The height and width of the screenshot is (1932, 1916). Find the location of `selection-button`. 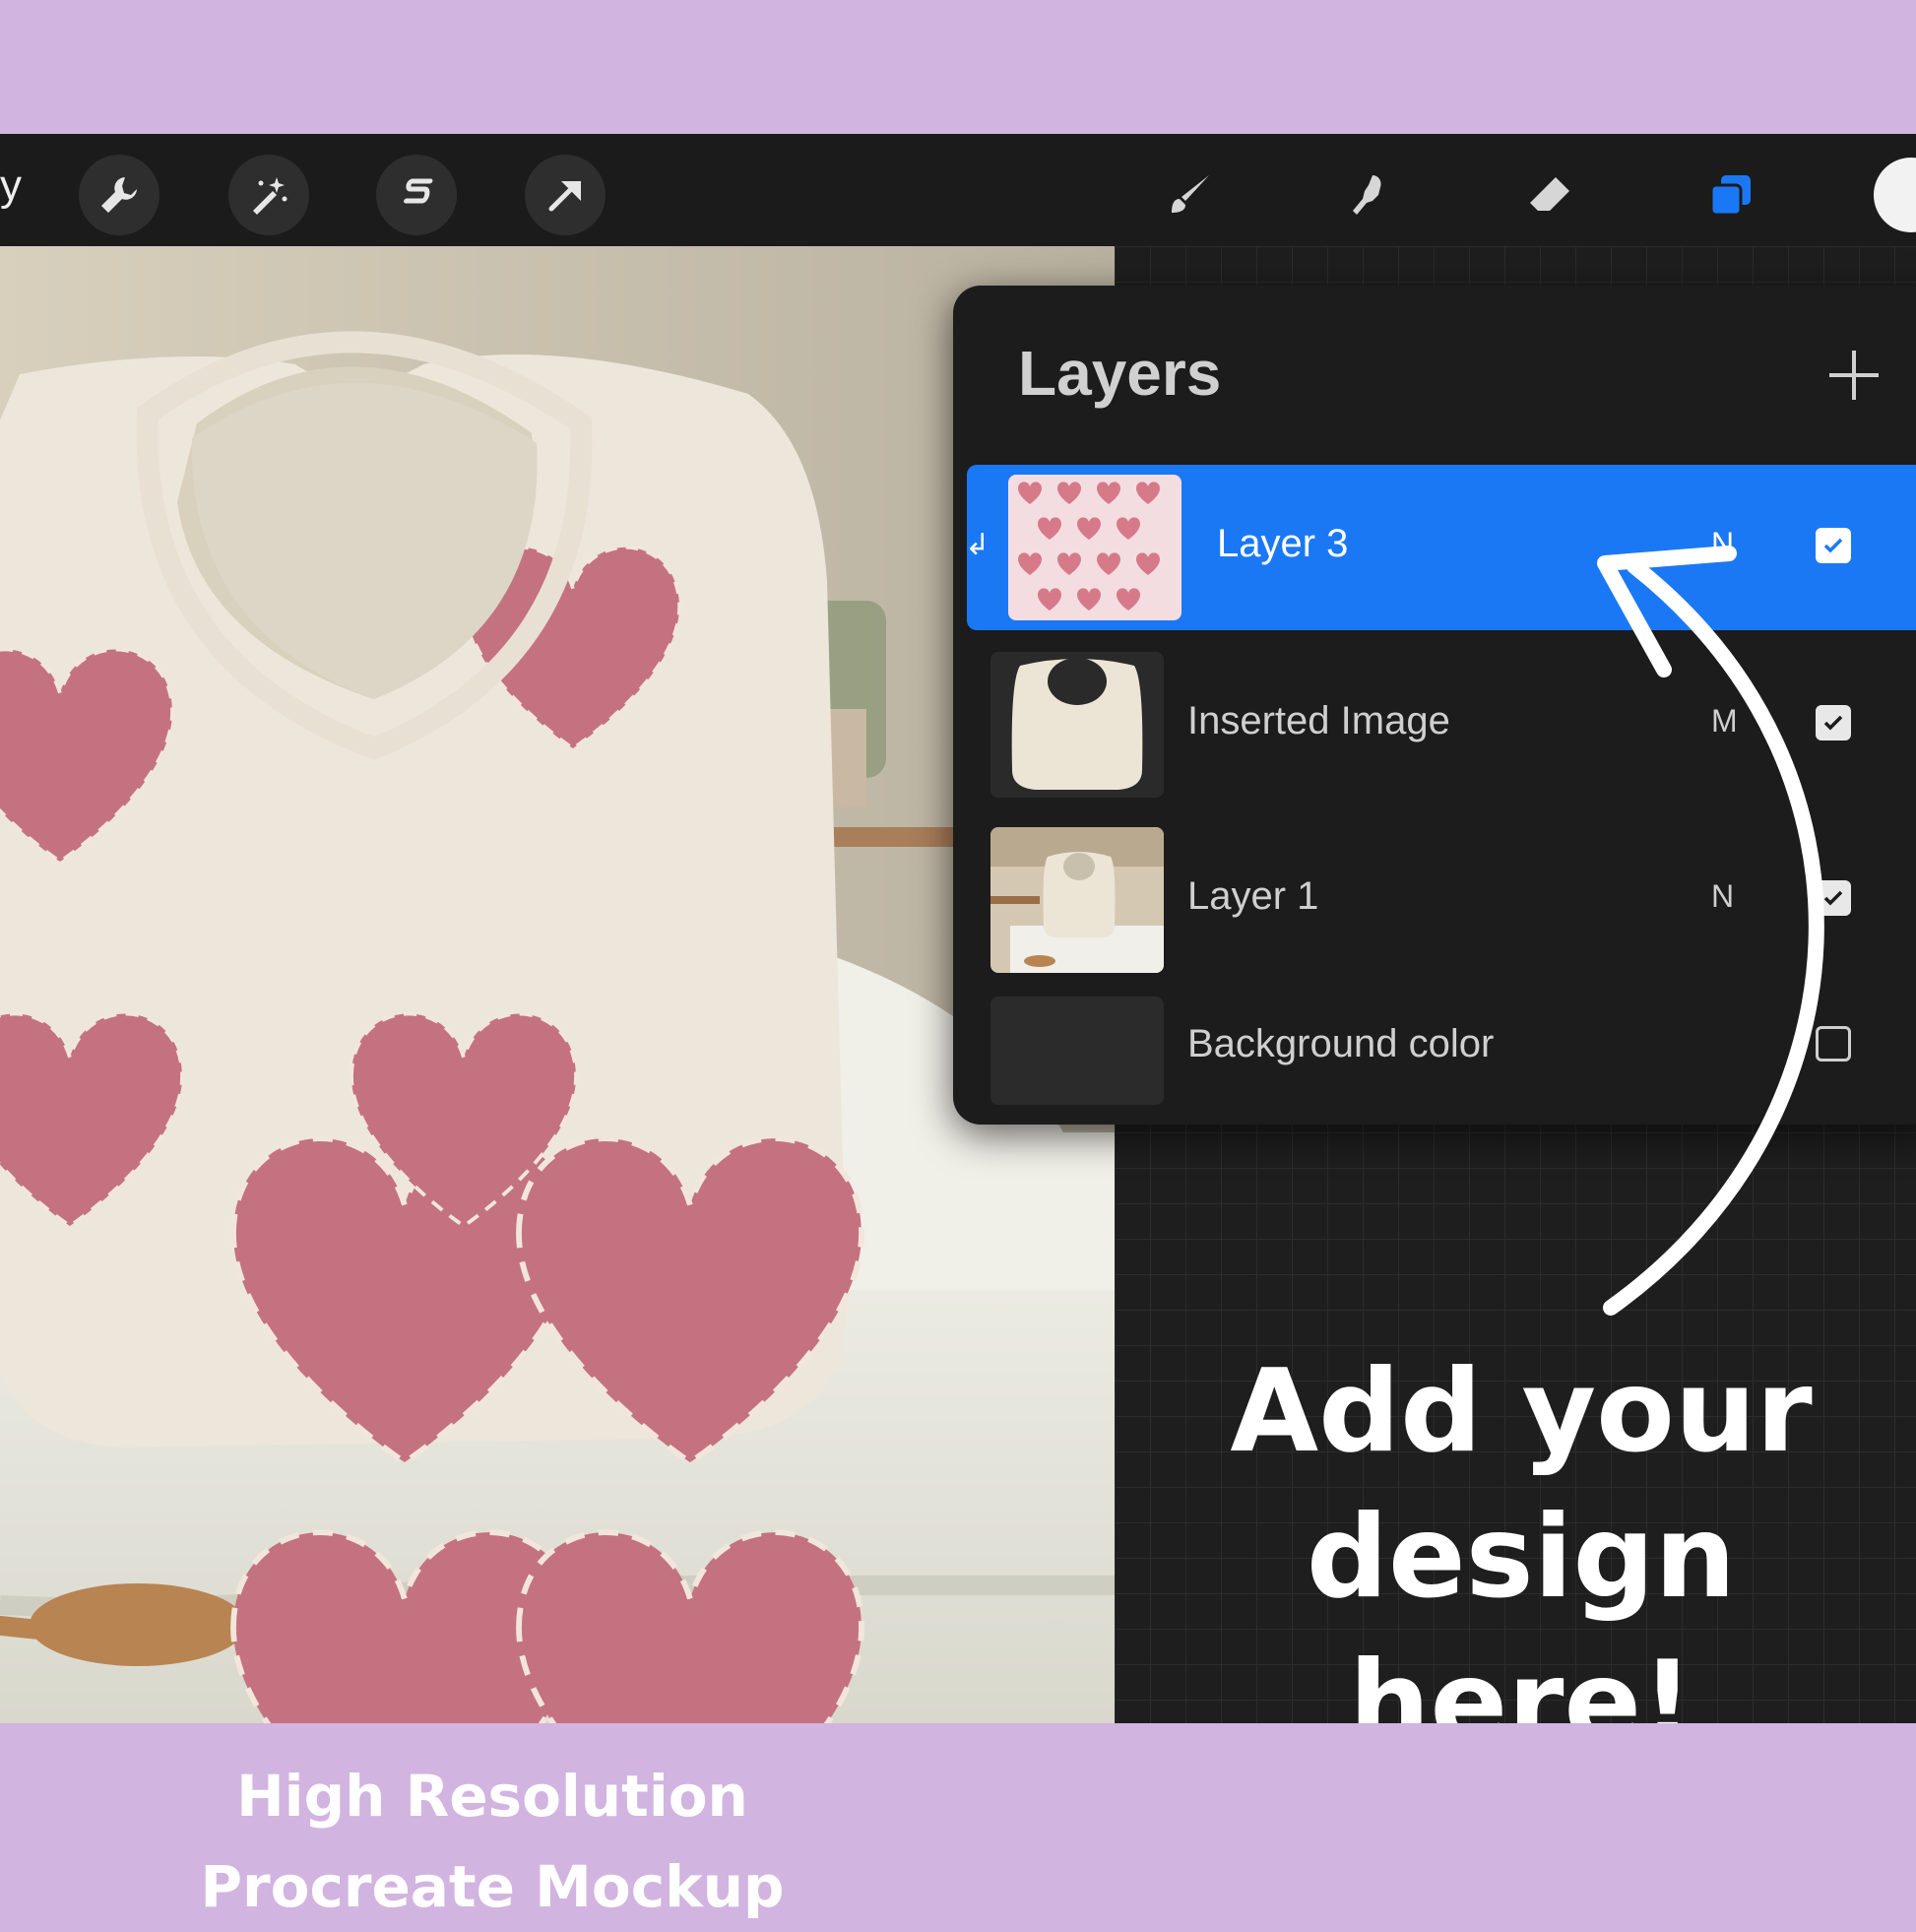

selection-button is located at coordinates (417, 195).